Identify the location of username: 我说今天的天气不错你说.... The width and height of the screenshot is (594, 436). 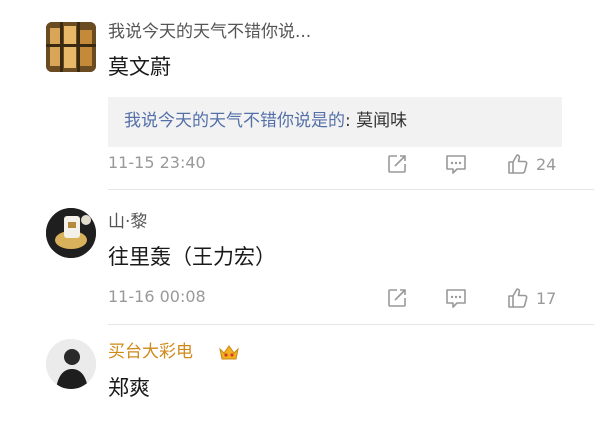
(209, 32).